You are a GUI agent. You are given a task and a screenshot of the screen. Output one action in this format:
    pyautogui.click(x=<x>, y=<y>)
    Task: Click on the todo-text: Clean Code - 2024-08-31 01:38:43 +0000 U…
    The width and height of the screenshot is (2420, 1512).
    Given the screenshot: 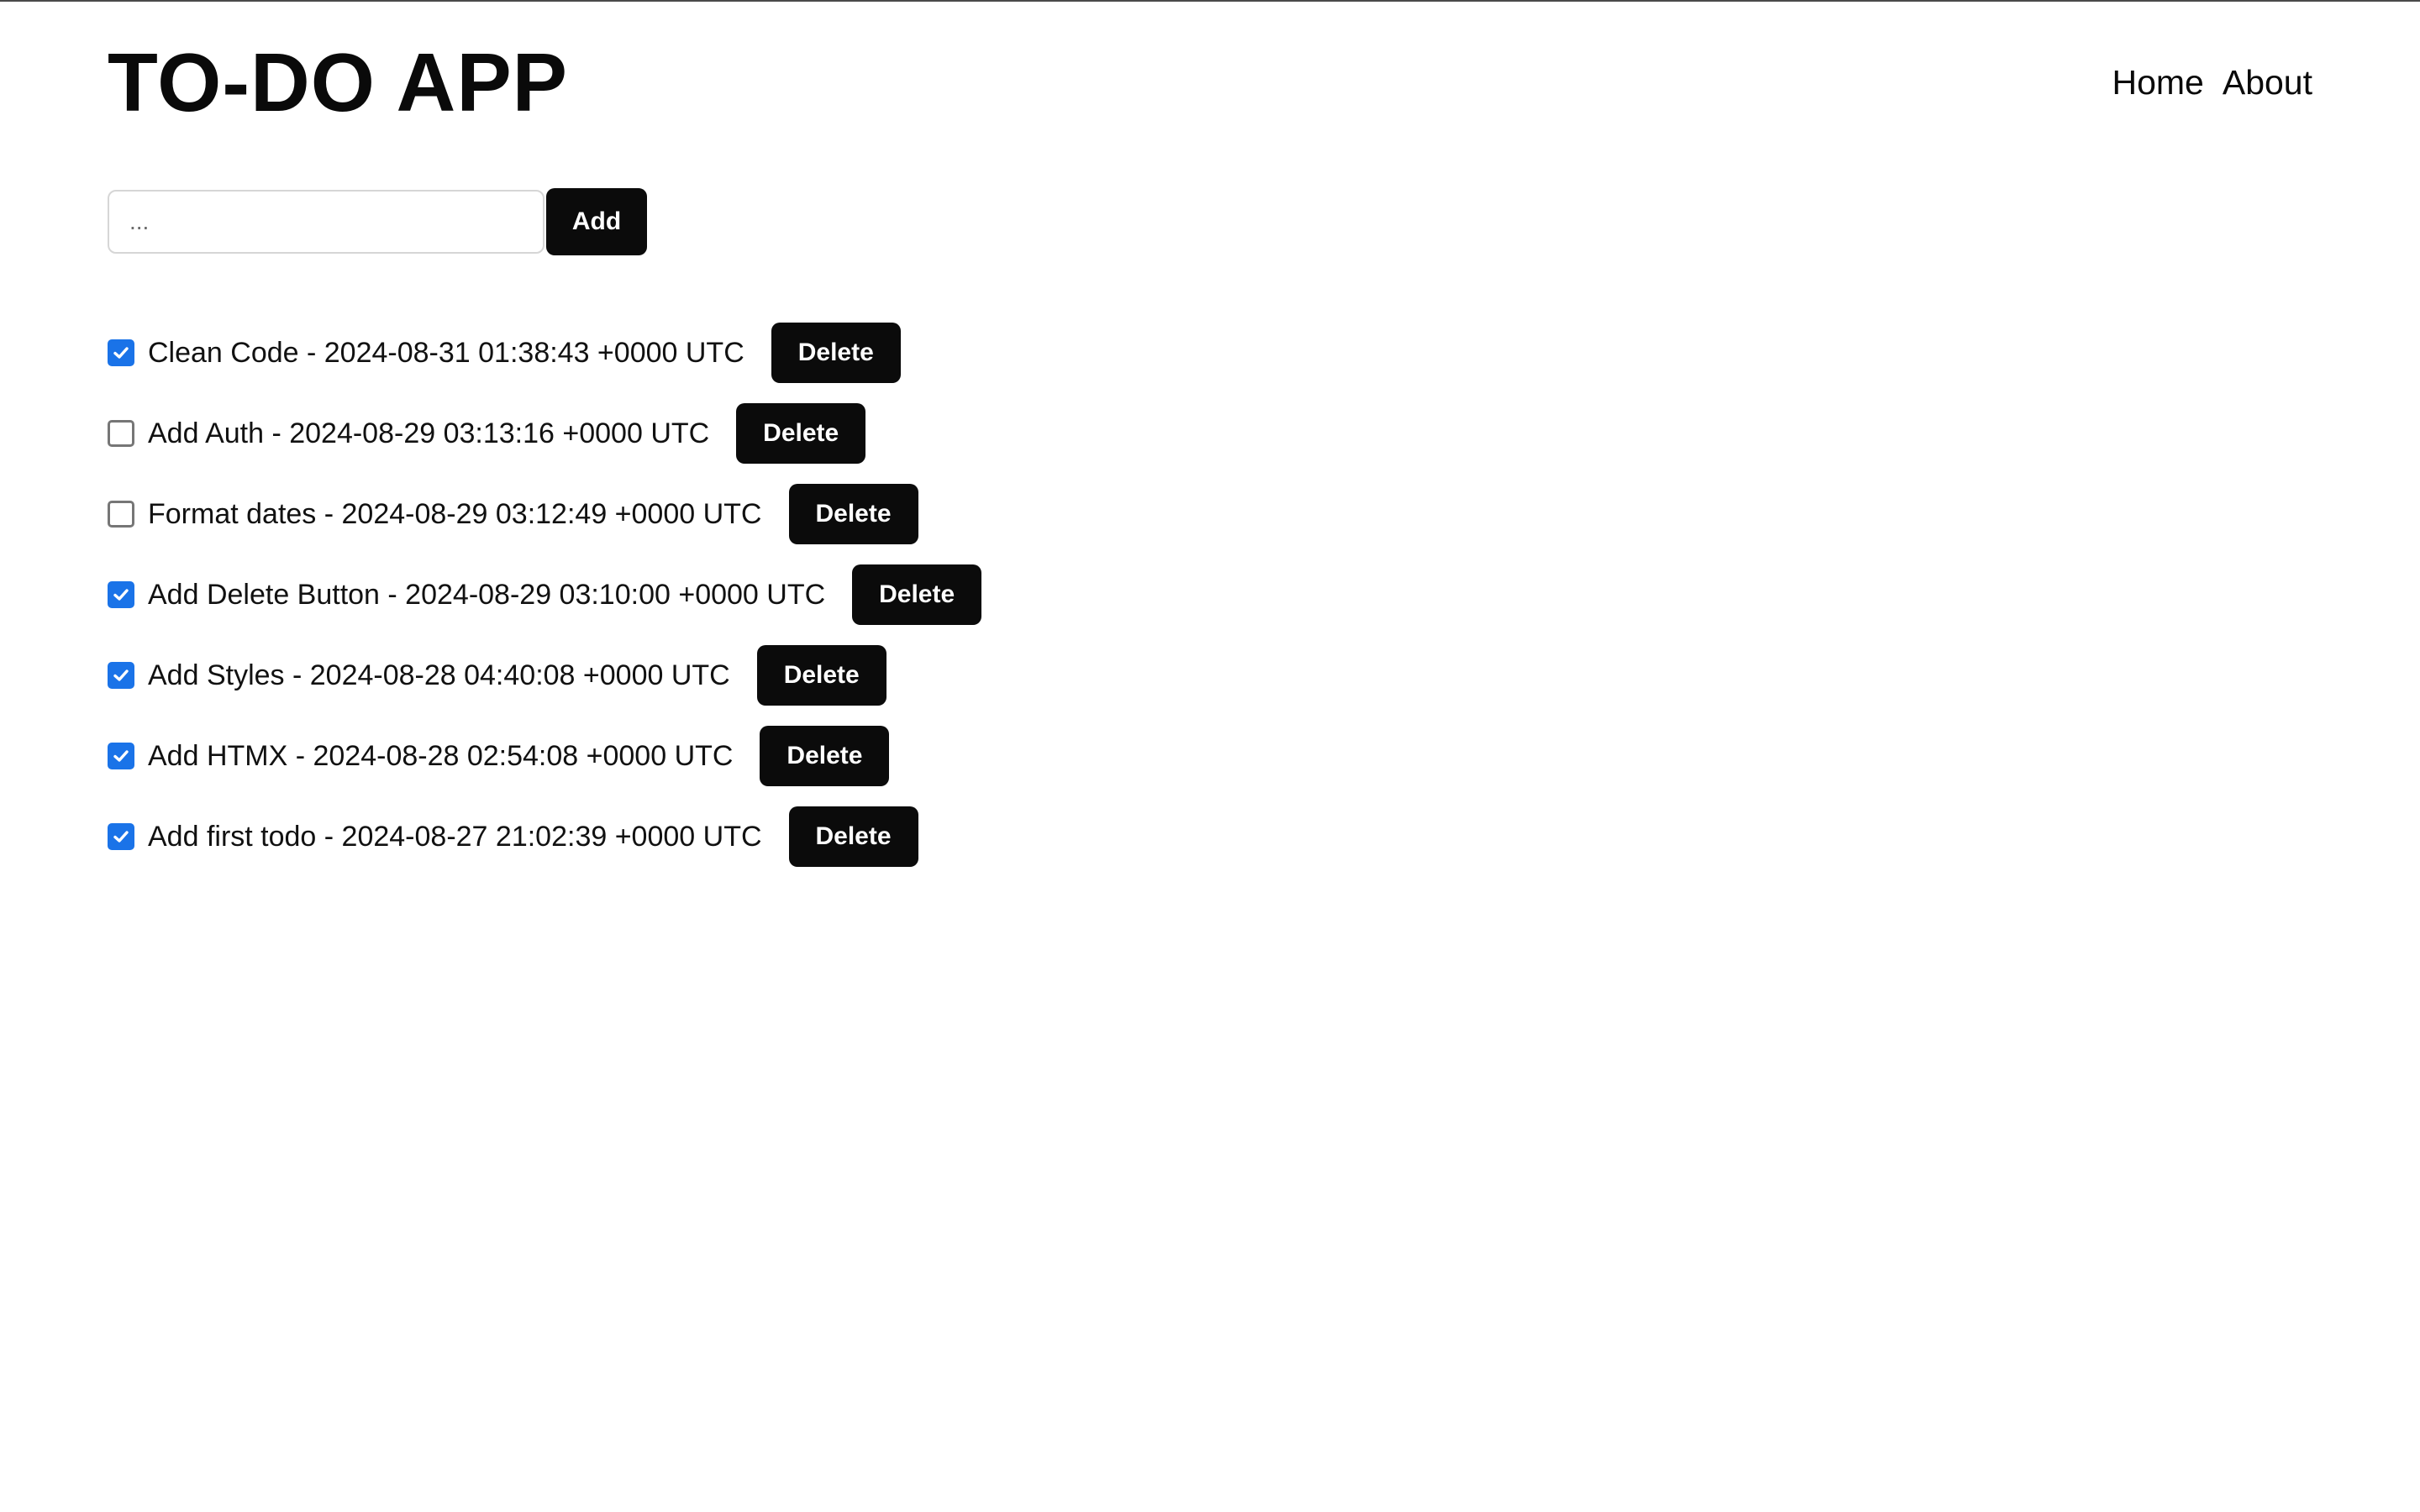 What is the action you would take?
    pyautogui.click(x=446, y=352)
    